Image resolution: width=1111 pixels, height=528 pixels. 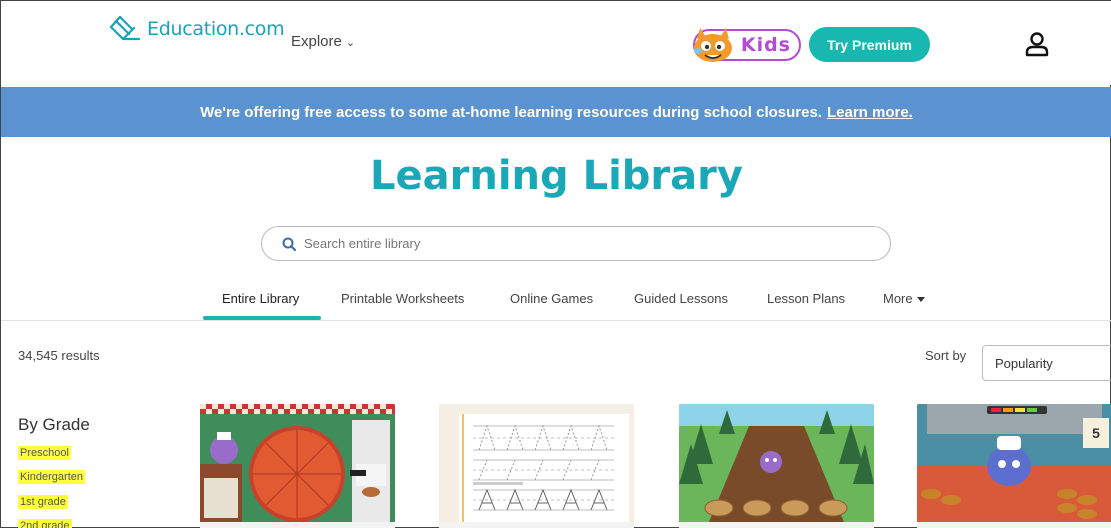 I want to click on letter-tracing-worksheet-card, so click(x=536, y=466).